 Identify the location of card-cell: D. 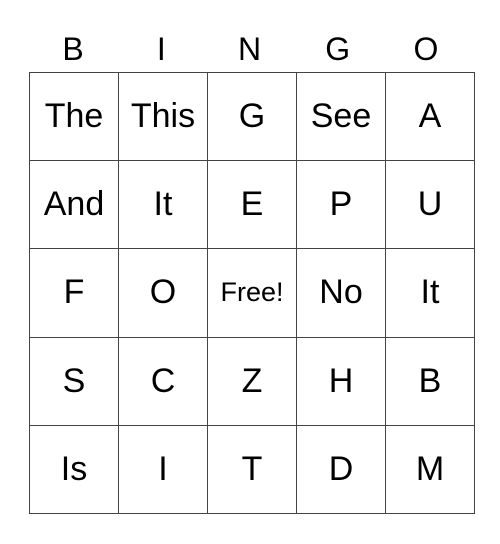
(341, 469).